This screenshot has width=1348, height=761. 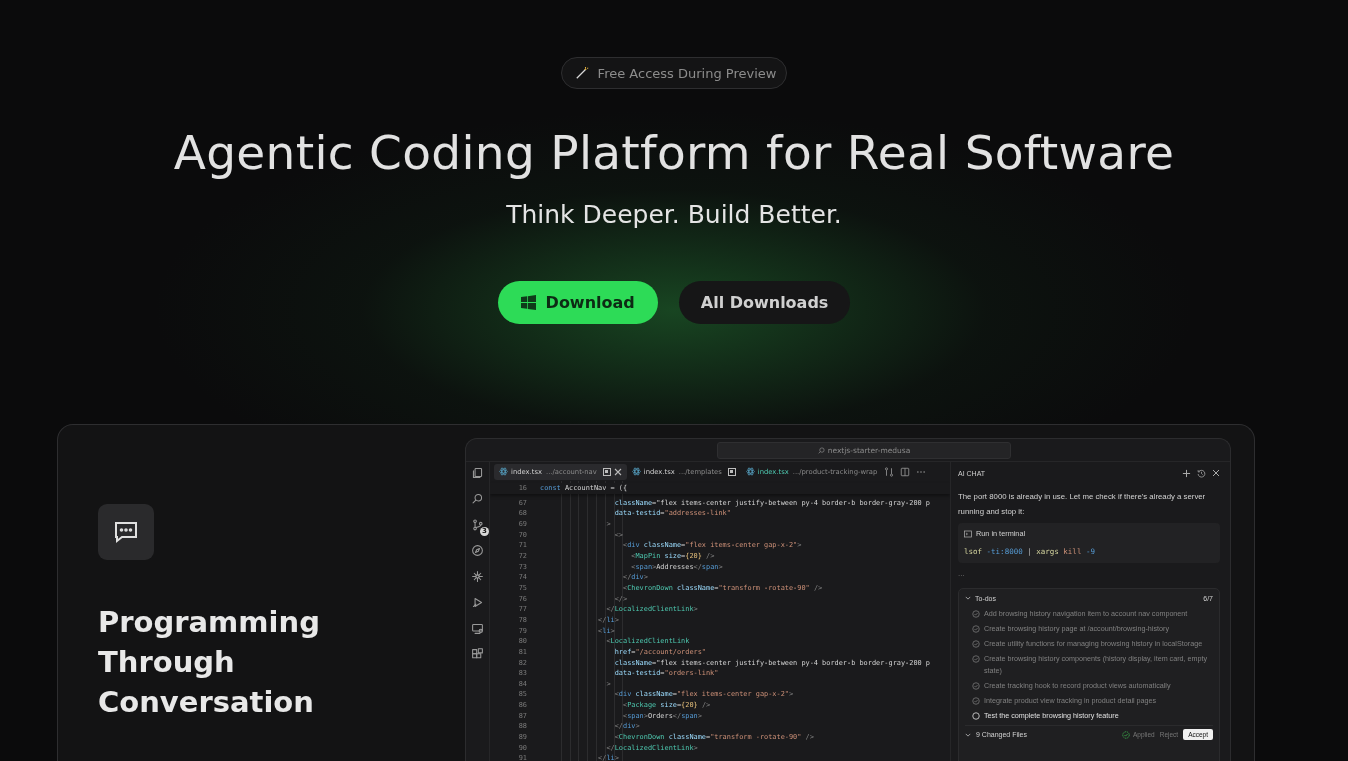 What do you see at coordinates (905, 471) in the screenshot?
I see `split-icon` at bounding box center [905, 471].